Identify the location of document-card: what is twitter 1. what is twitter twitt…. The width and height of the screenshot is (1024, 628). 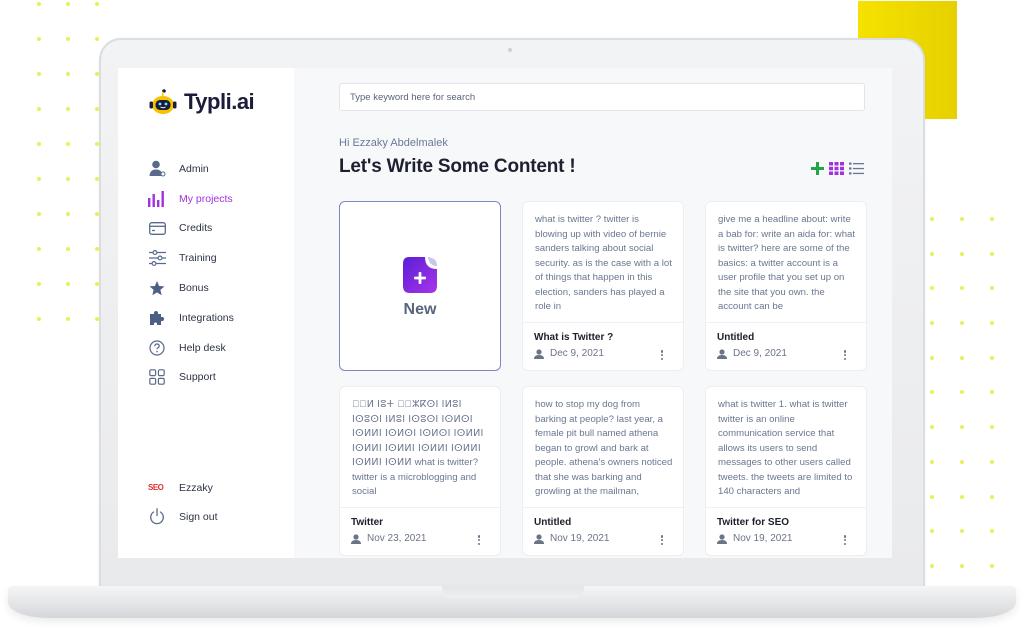
(786, 471).